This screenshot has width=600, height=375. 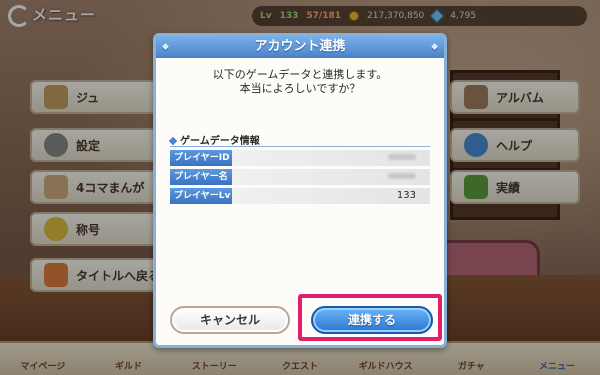 What do you see at coordinates (173, 141) in the screenshot?
I see `diamond-bullet-icon` at bounding box center [173, 141].